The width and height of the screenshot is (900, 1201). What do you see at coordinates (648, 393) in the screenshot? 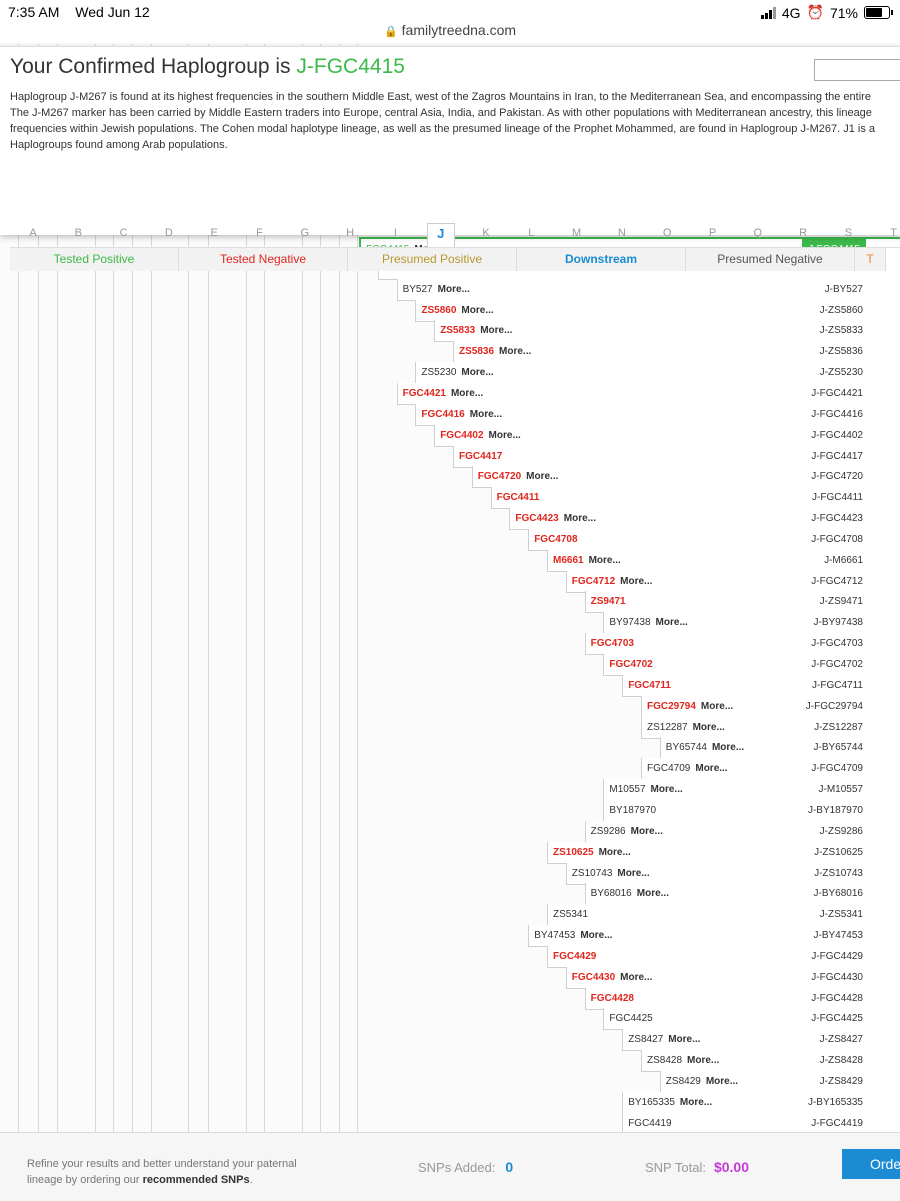
I see `tree-node: FGC4421 More... J-FGC4421` at bounding box center [648, 393].